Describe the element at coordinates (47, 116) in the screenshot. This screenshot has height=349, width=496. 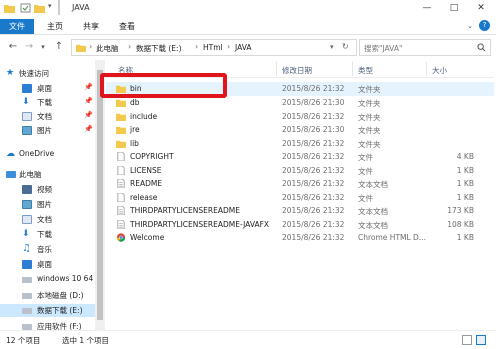
I see `sidebar-item-documents: 文档 📌` at that location.